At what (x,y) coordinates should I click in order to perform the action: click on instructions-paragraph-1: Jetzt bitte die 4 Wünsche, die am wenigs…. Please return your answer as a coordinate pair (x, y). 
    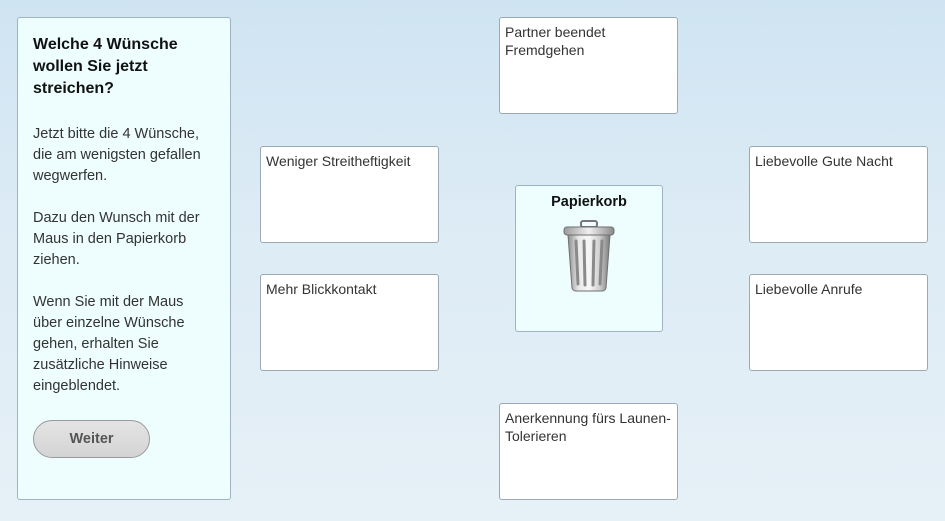
    Looking at the image, I should click on (117, 155).